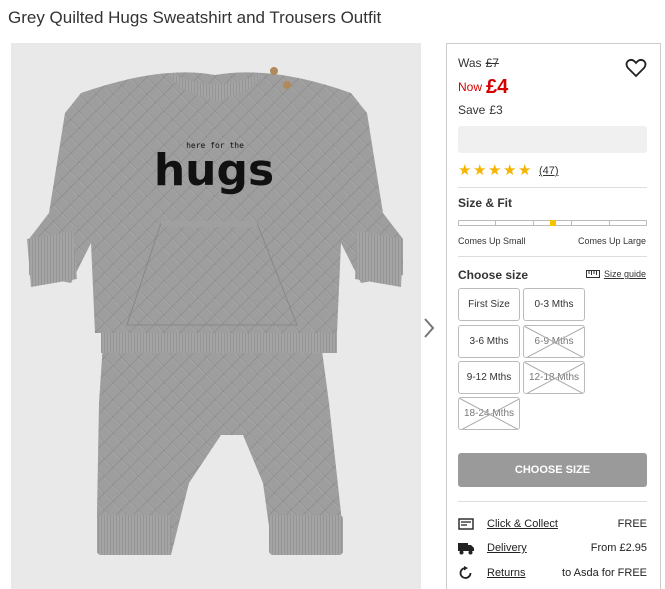 The height and width of the screenshot is (589, 665). I want to click on size-option-label: 3-6 Mths, so click(489, 341).